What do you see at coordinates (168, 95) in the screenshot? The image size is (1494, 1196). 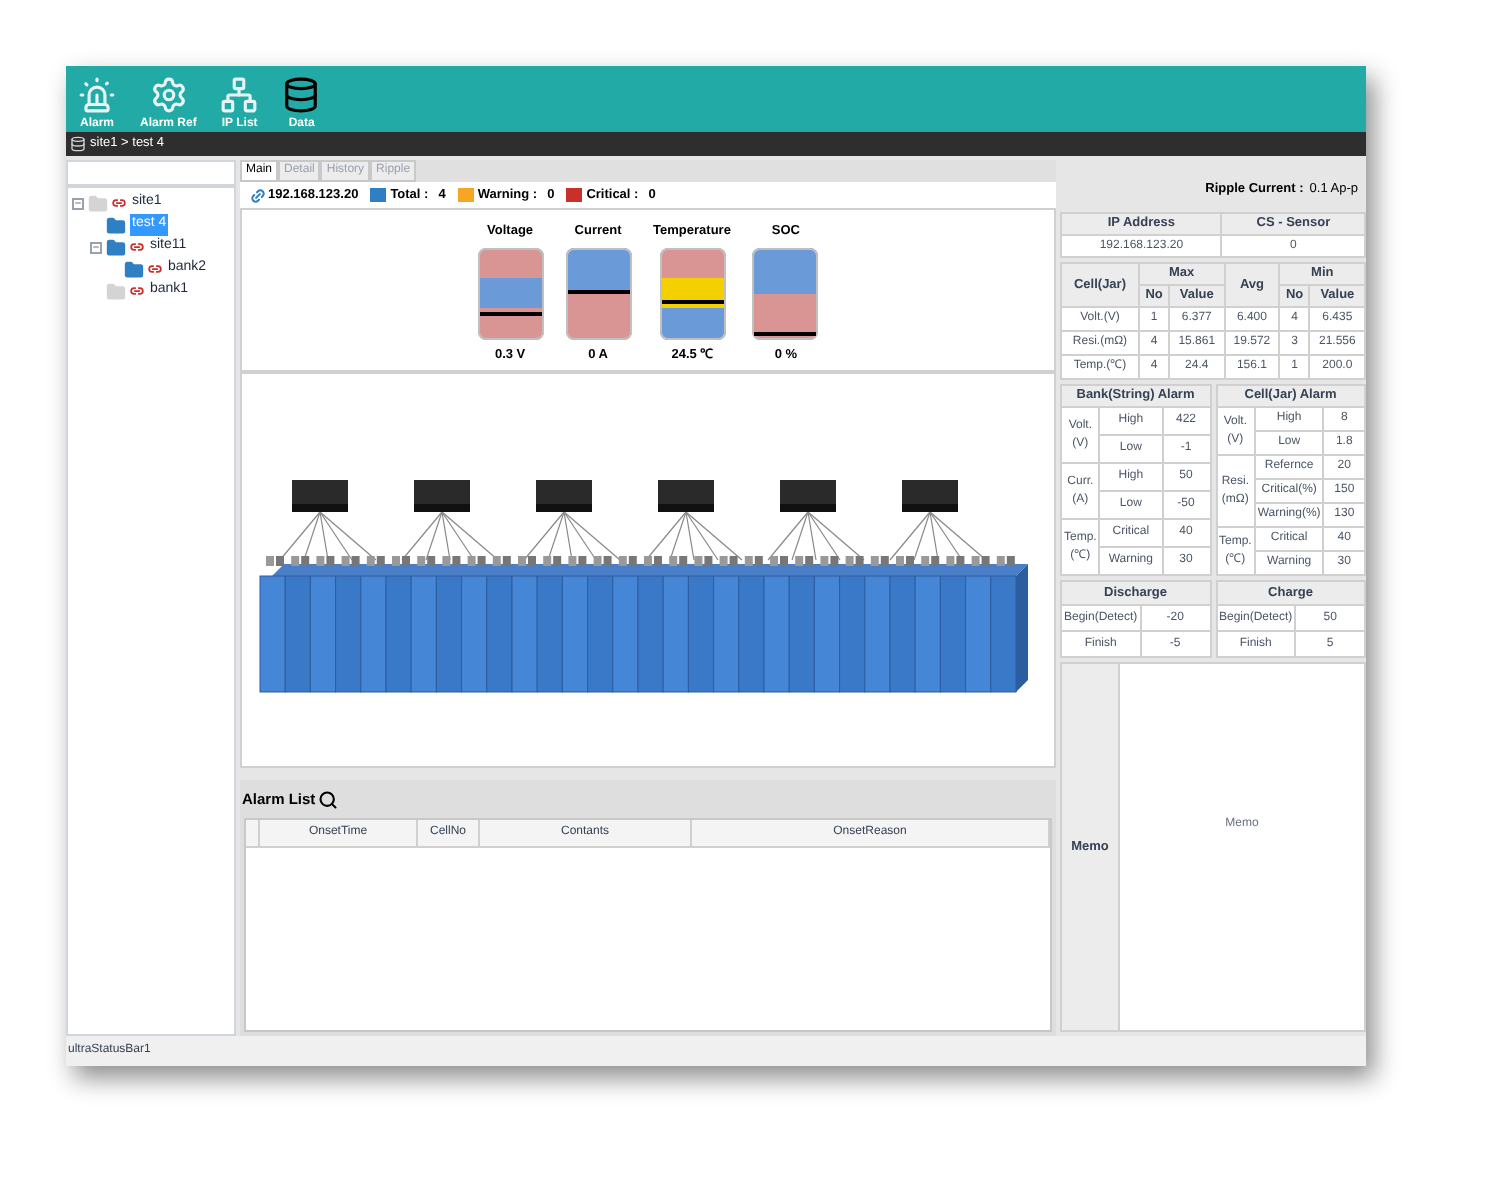 I see `gear-icon` at bounding box center [168, 95].